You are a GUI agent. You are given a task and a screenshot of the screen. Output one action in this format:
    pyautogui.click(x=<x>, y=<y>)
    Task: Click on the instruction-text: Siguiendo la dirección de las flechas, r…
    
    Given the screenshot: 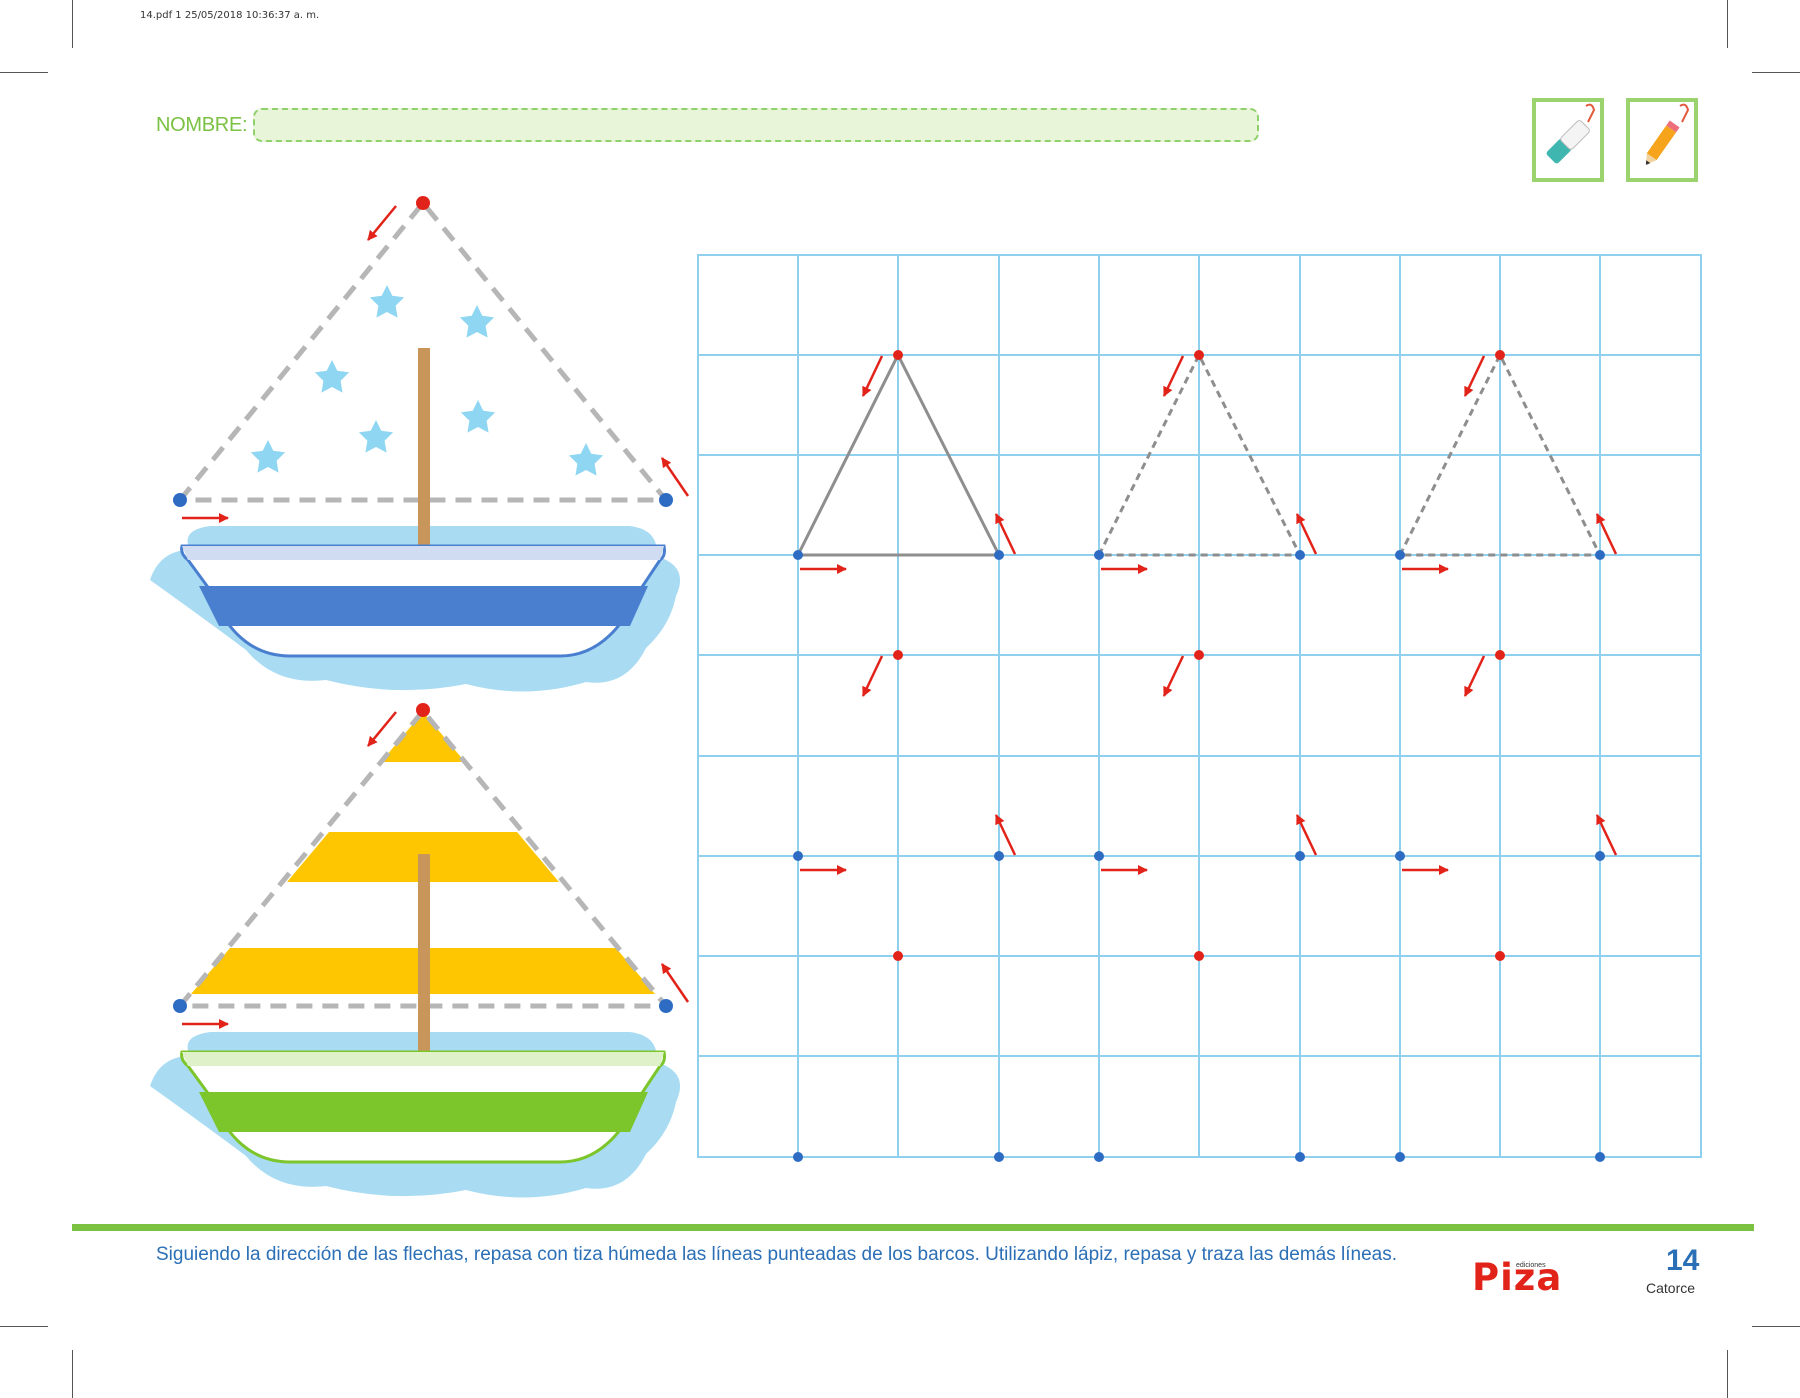 What is the action you would take?
    pyautogui.click(x=776, y=1254)
    